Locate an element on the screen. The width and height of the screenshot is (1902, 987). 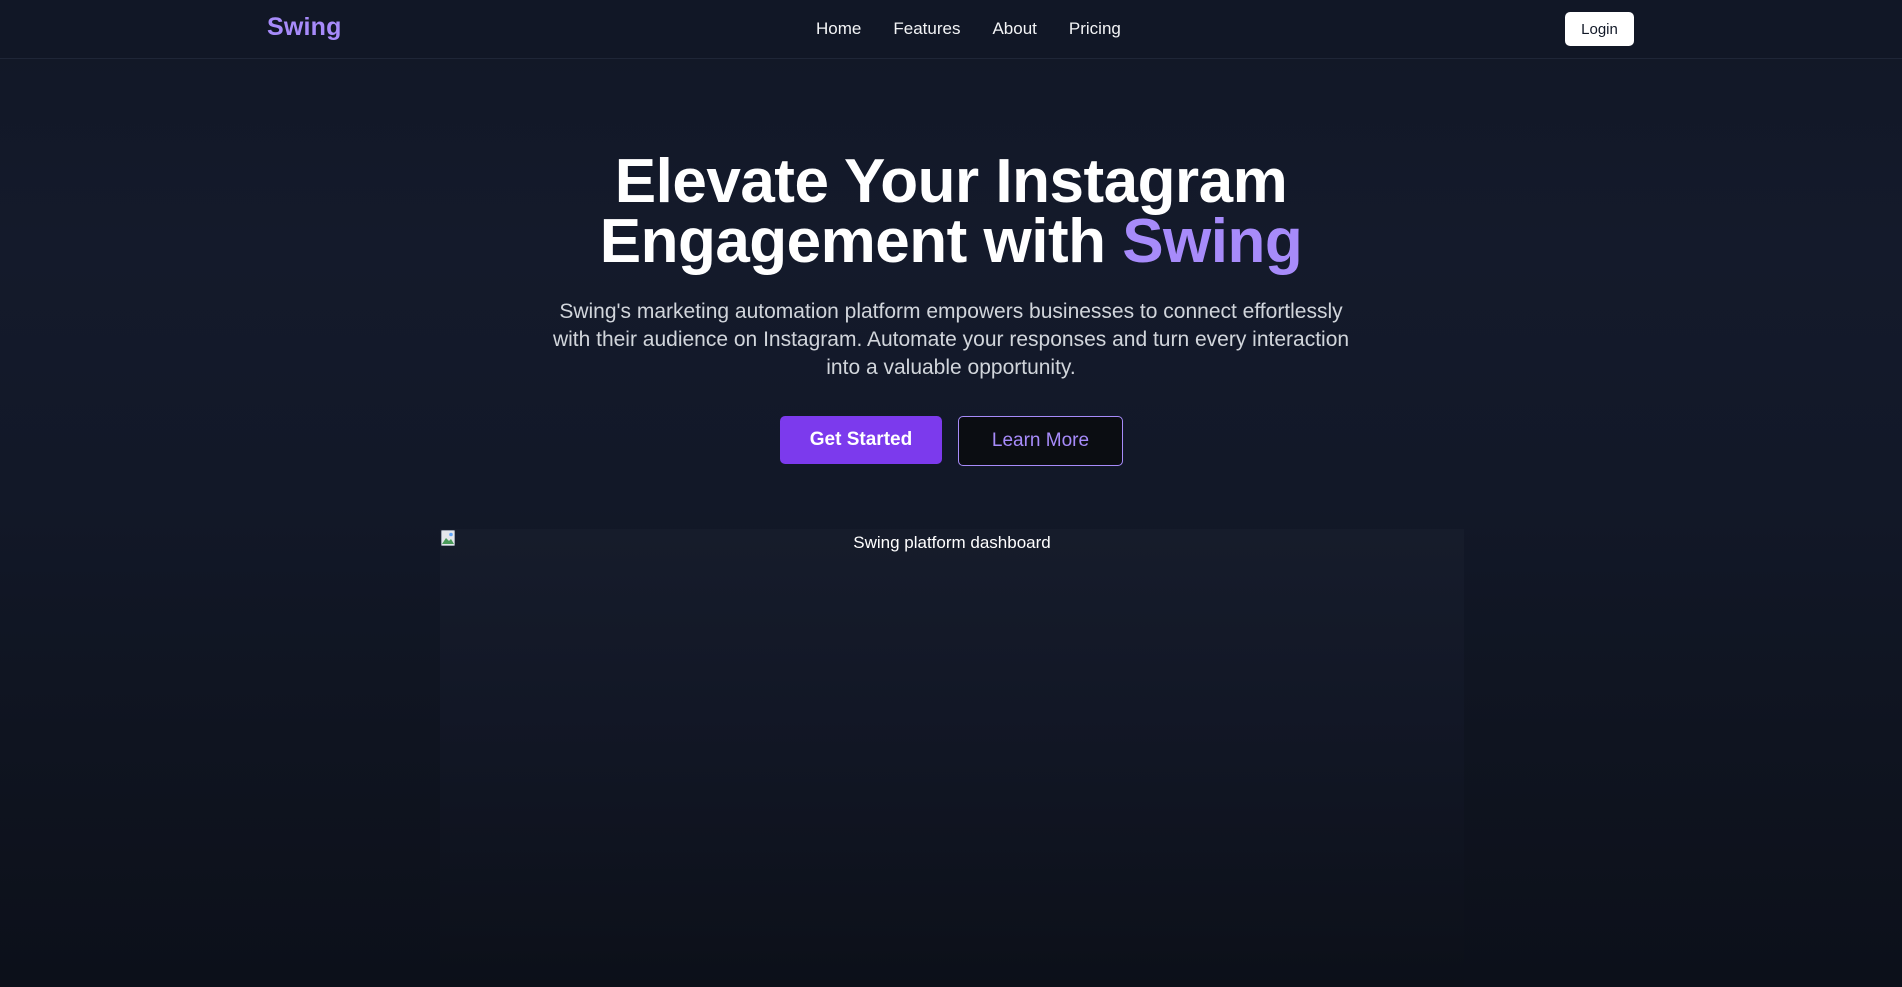
hero-title-line2: Engagement with is located at coordinates (861, 241).